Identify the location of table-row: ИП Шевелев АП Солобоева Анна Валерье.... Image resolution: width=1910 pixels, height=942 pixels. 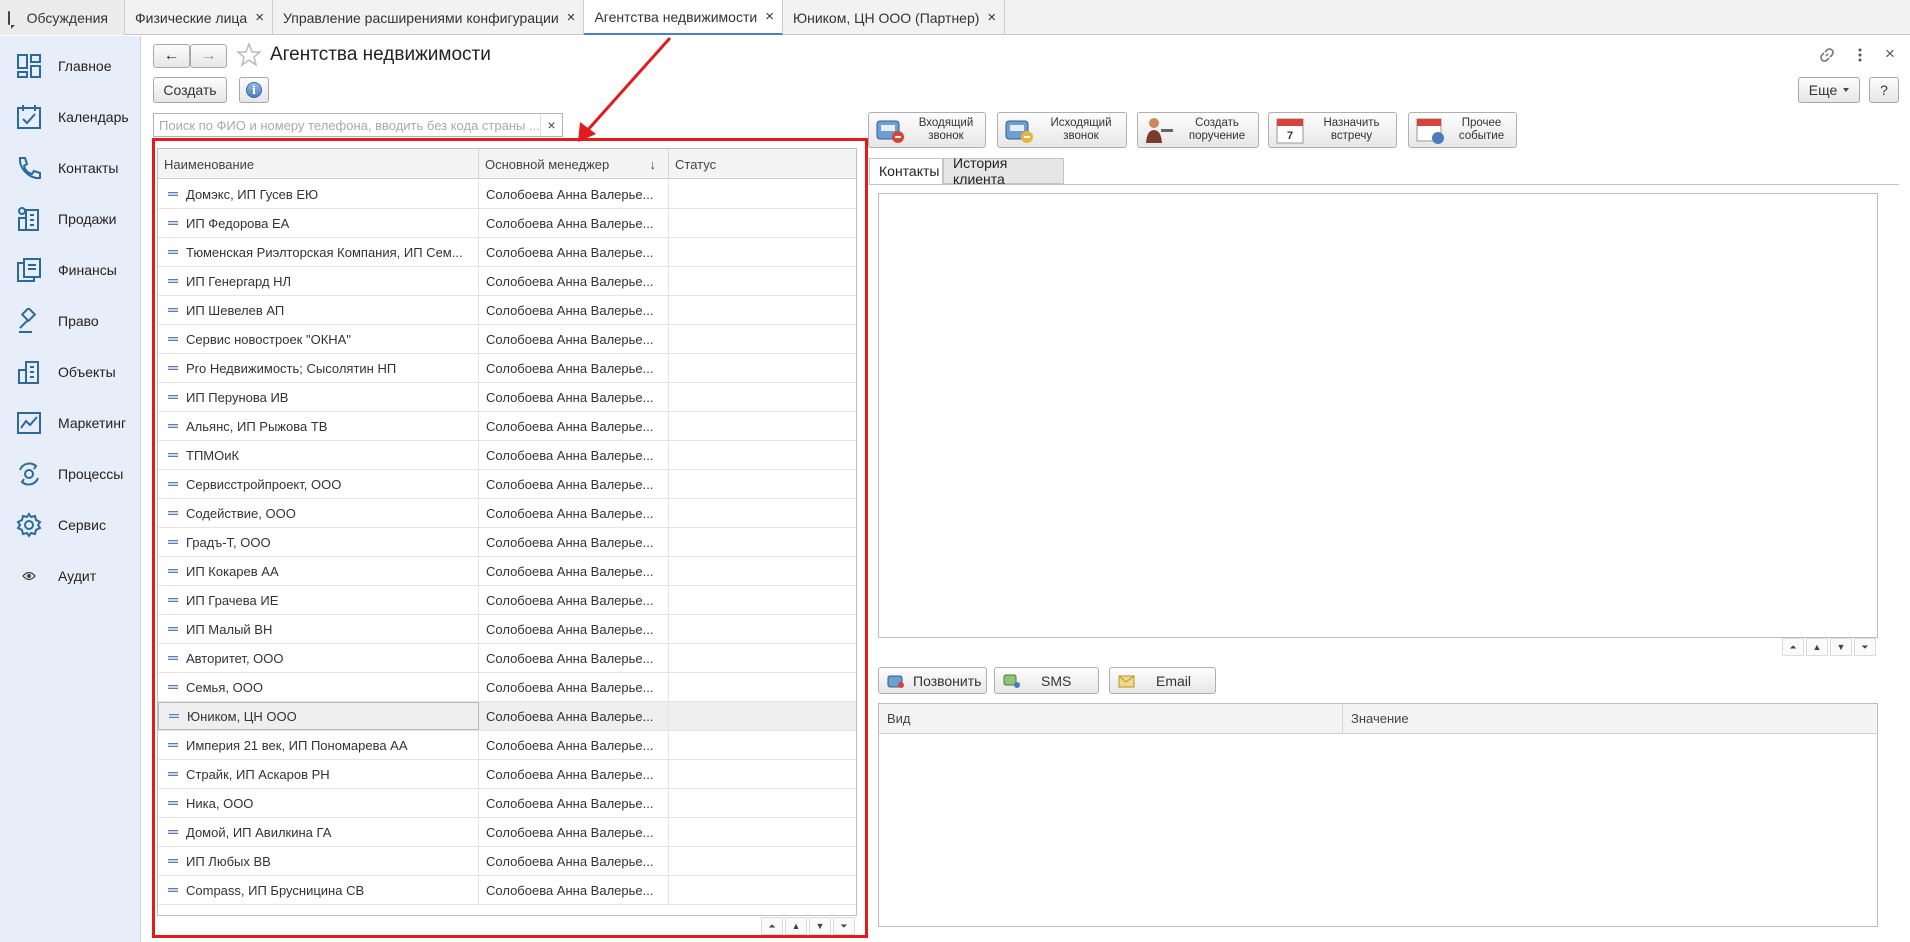
(507, 310).